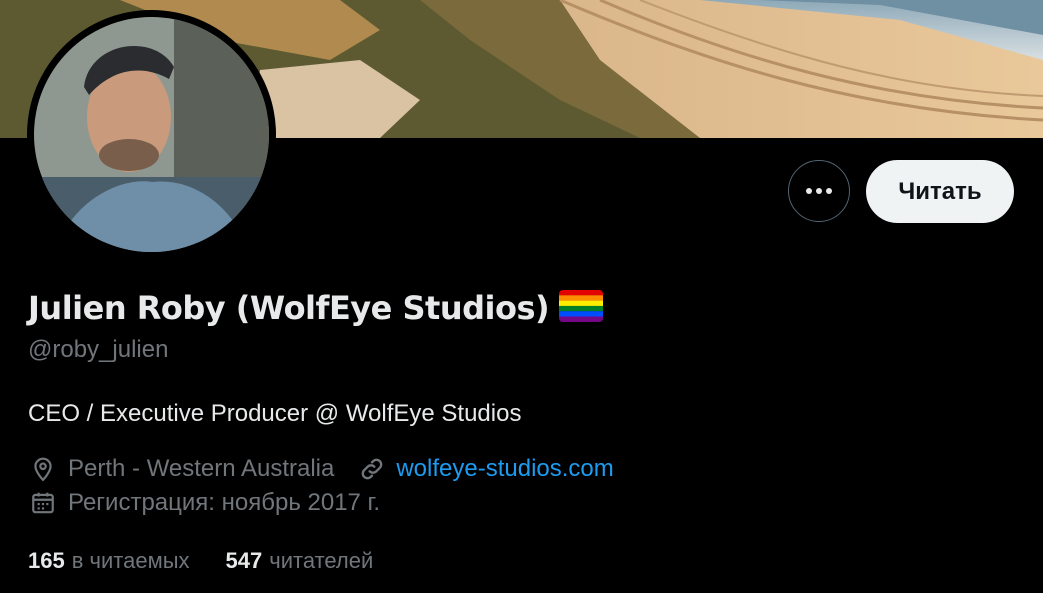 Image resolution: width=1043 pixels, height=593 pixels. Describe the element at coordinates (130, 560) in the screenshot. I see `following-label: в читаемых` at that location.